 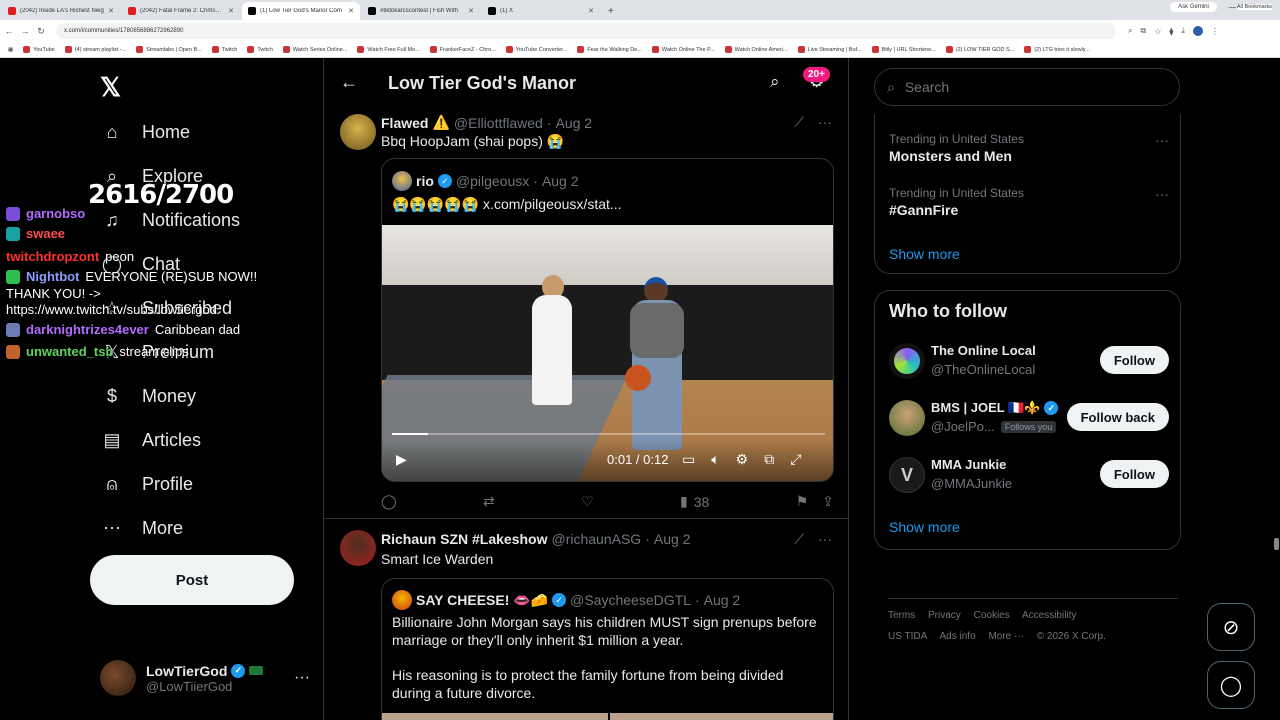 I want to click on new-tab-icon: +, so click(x=611, y=11).